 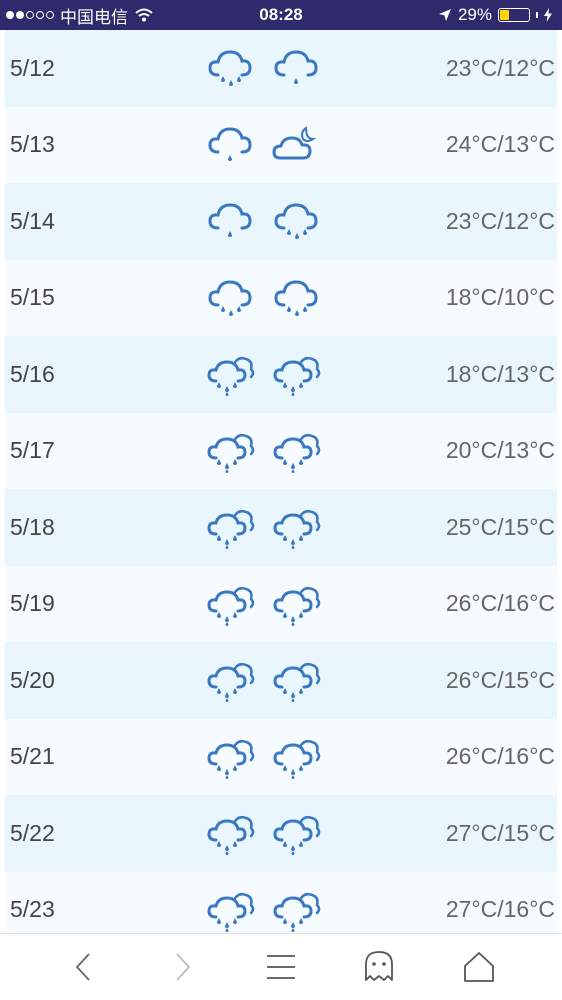 What do you see at coordinates (32, 373) in the screenshot?
I see `forecast-date: 5/16` at bounding box center [32, 373].